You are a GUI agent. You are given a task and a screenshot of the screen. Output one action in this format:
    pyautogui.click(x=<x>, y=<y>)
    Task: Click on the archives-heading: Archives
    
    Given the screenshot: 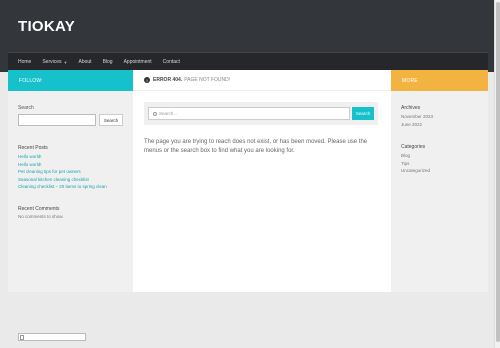 What is the action you would take?
    pyautogui.click(x=411, y=108)
    